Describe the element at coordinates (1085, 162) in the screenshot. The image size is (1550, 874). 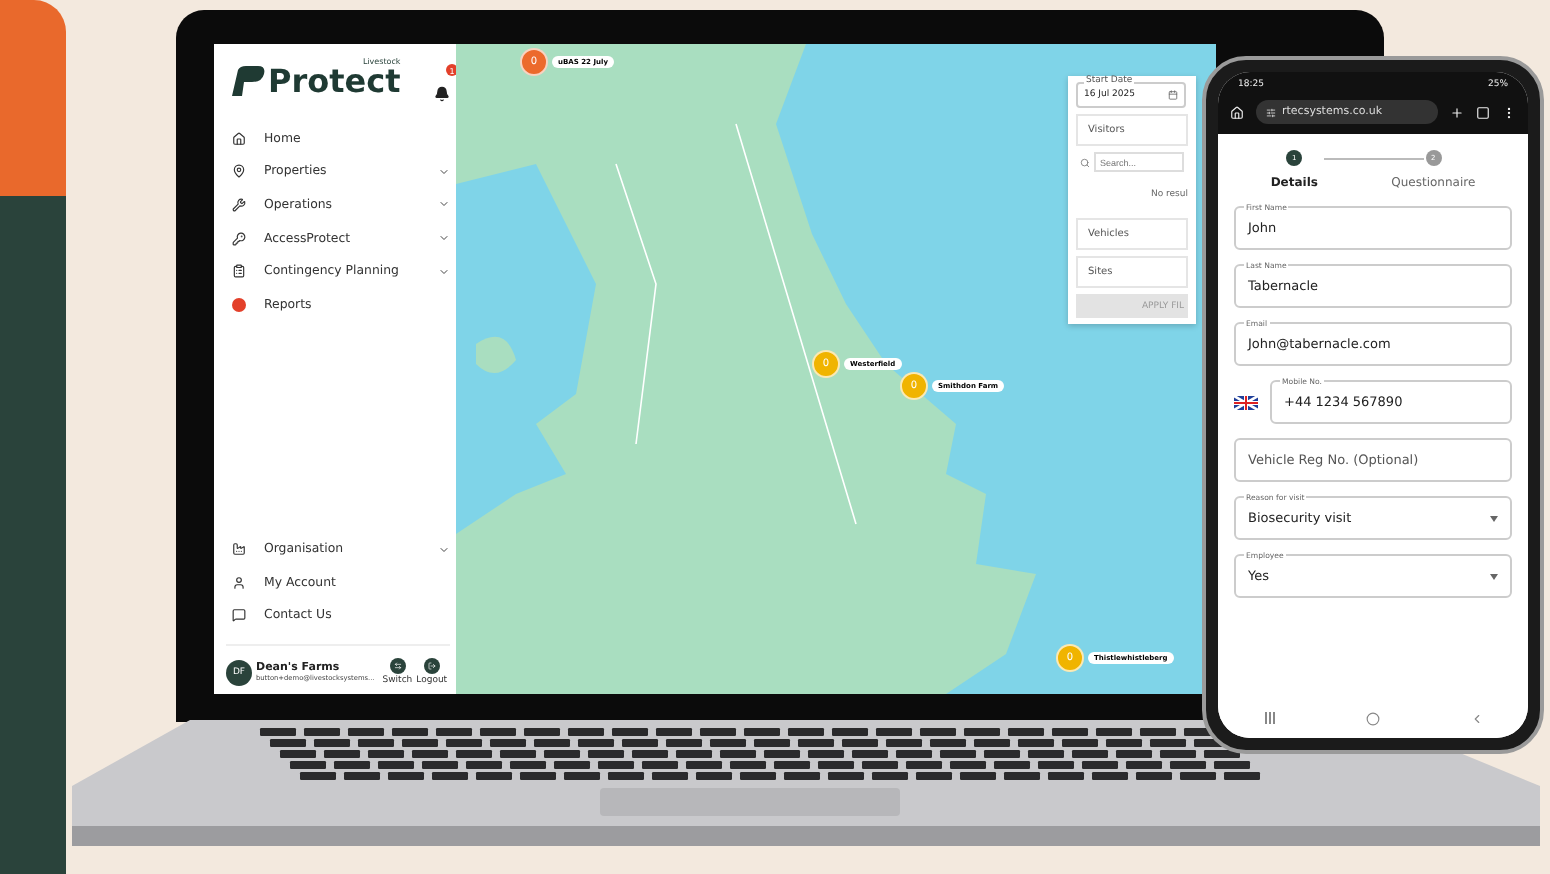
I see `search-icon` at that location.